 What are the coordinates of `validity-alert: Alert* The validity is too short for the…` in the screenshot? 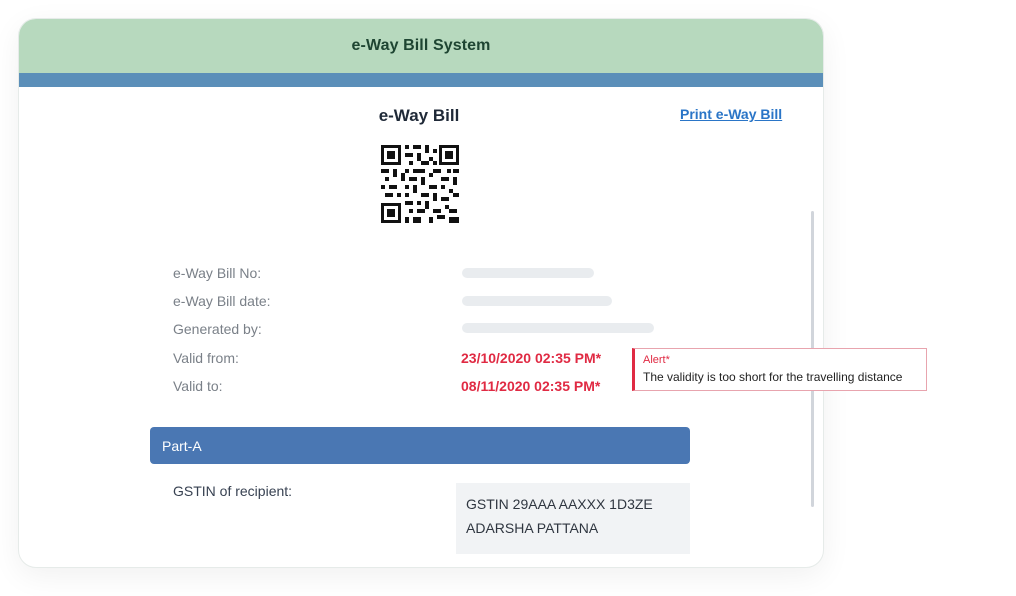 It's located at (779, 369).